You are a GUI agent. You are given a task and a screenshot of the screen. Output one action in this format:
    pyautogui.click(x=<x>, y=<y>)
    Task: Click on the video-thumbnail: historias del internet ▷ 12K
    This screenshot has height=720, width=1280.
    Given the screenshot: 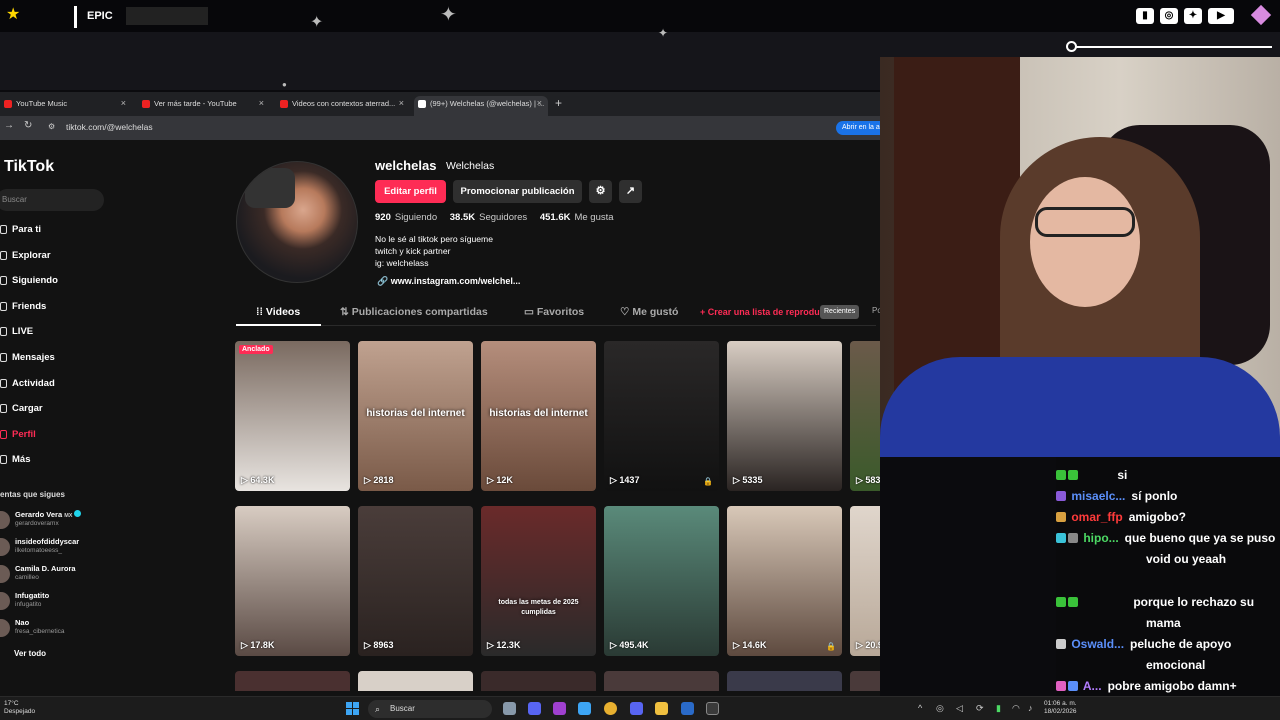 What is the action you would take?
    pyautogui.click(x=538, y=416)
    